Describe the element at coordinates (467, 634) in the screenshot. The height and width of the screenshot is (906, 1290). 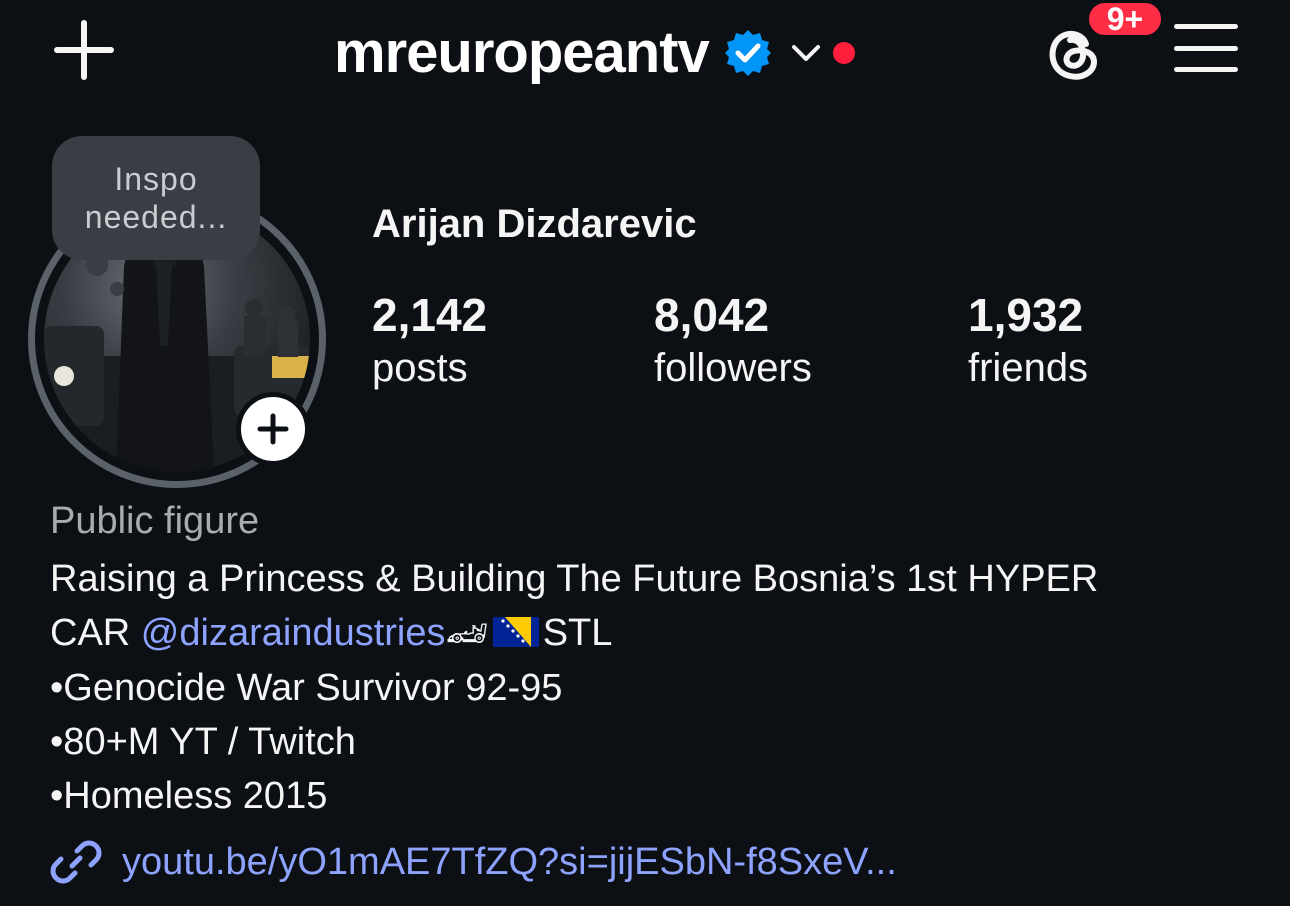
I see `race-car-emoji: 🏎` at that location.